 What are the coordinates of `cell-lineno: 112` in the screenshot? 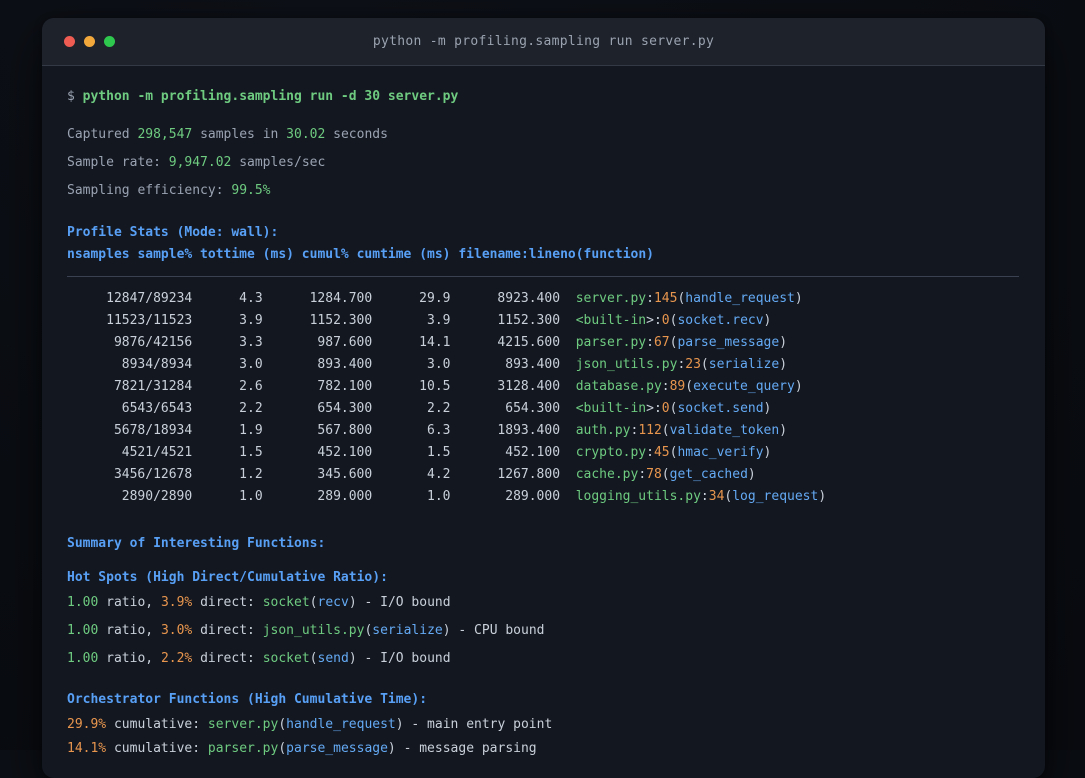 It's located at (650, 430).